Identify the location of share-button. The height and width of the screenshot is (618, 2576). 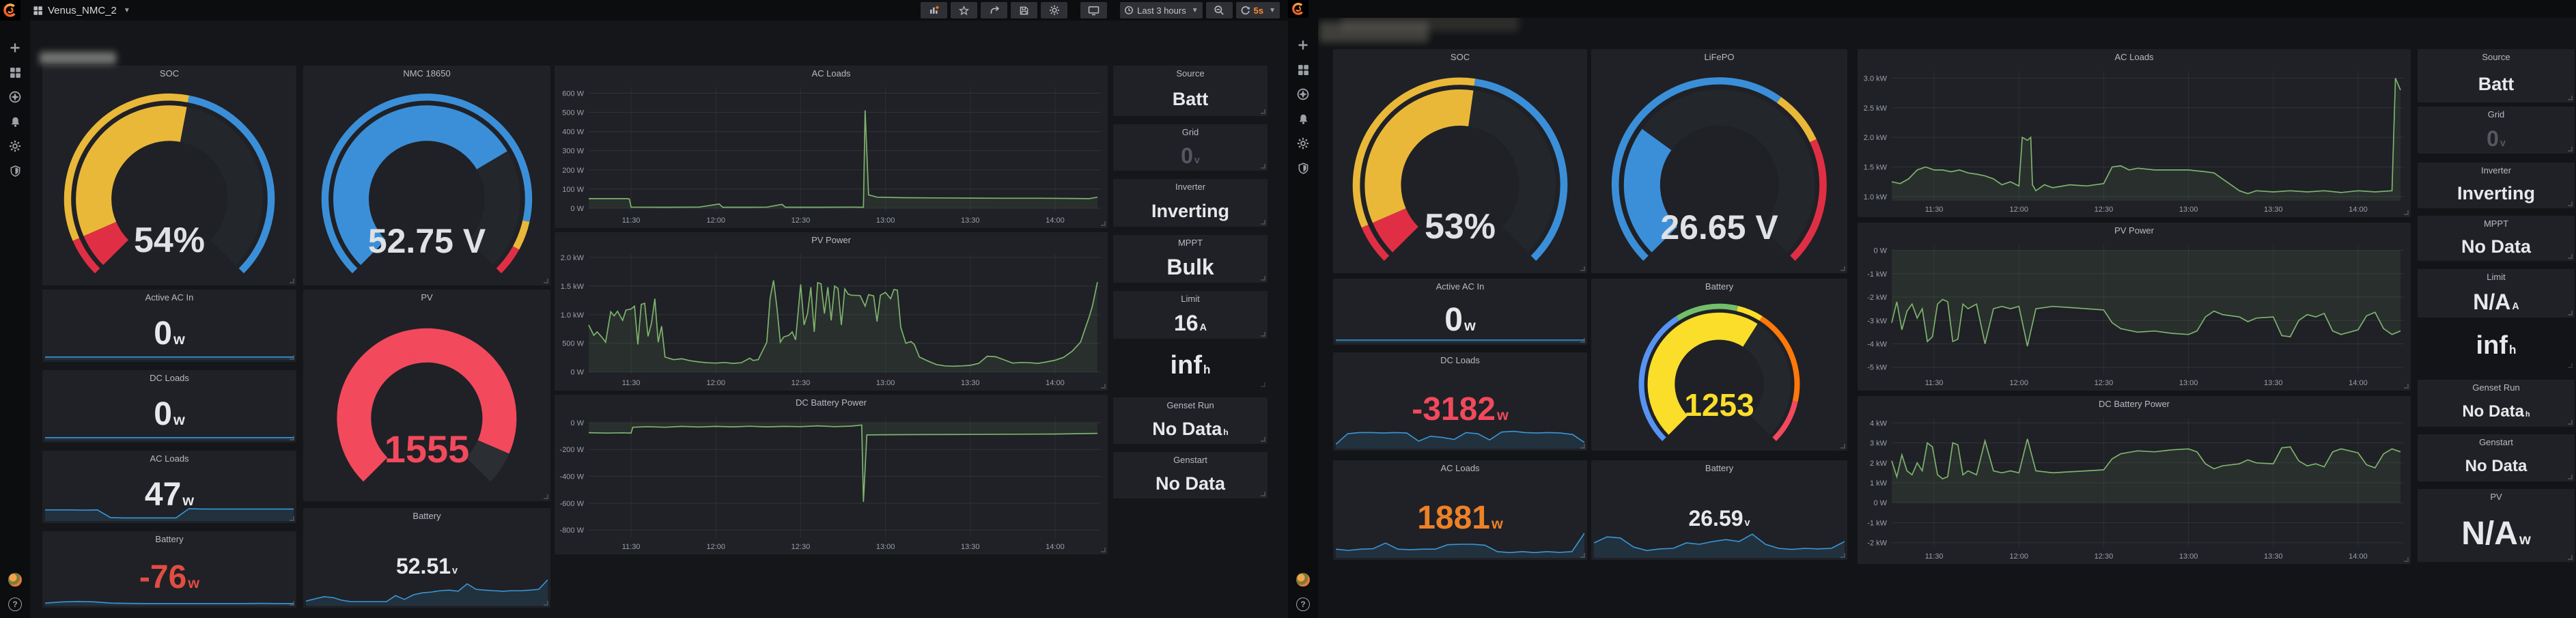
(994, 10).